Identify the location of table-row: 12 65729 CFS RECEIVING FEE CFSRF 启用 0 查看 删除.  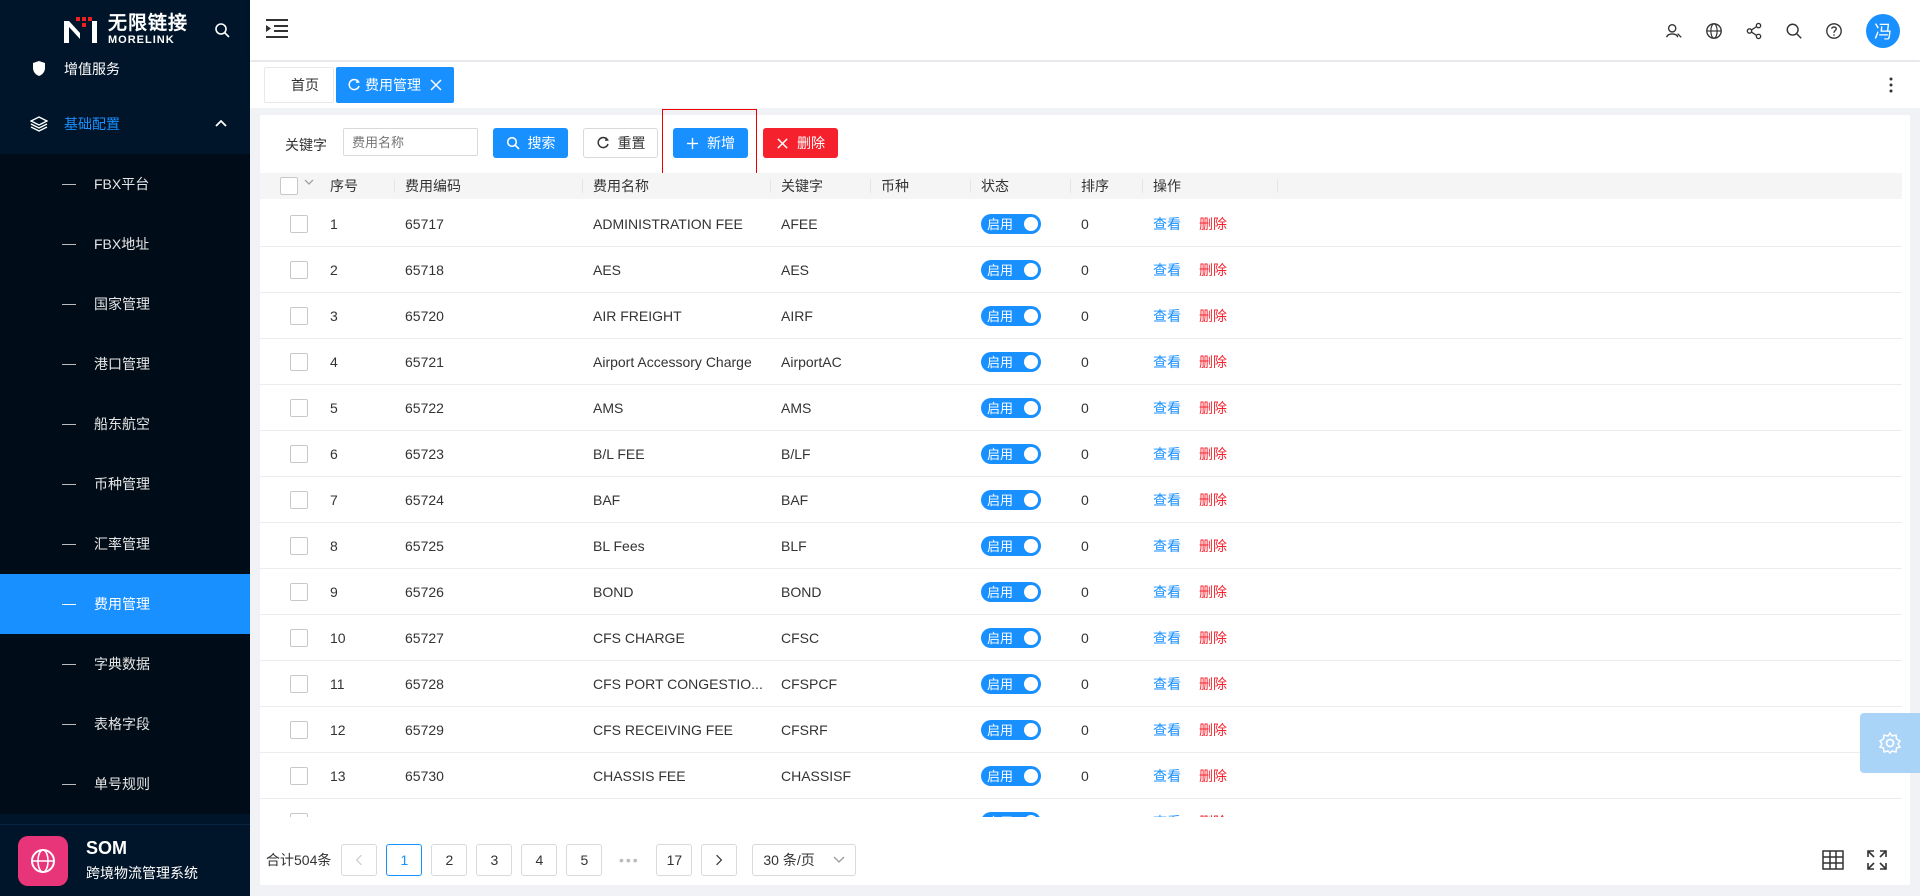
(1081, 730).